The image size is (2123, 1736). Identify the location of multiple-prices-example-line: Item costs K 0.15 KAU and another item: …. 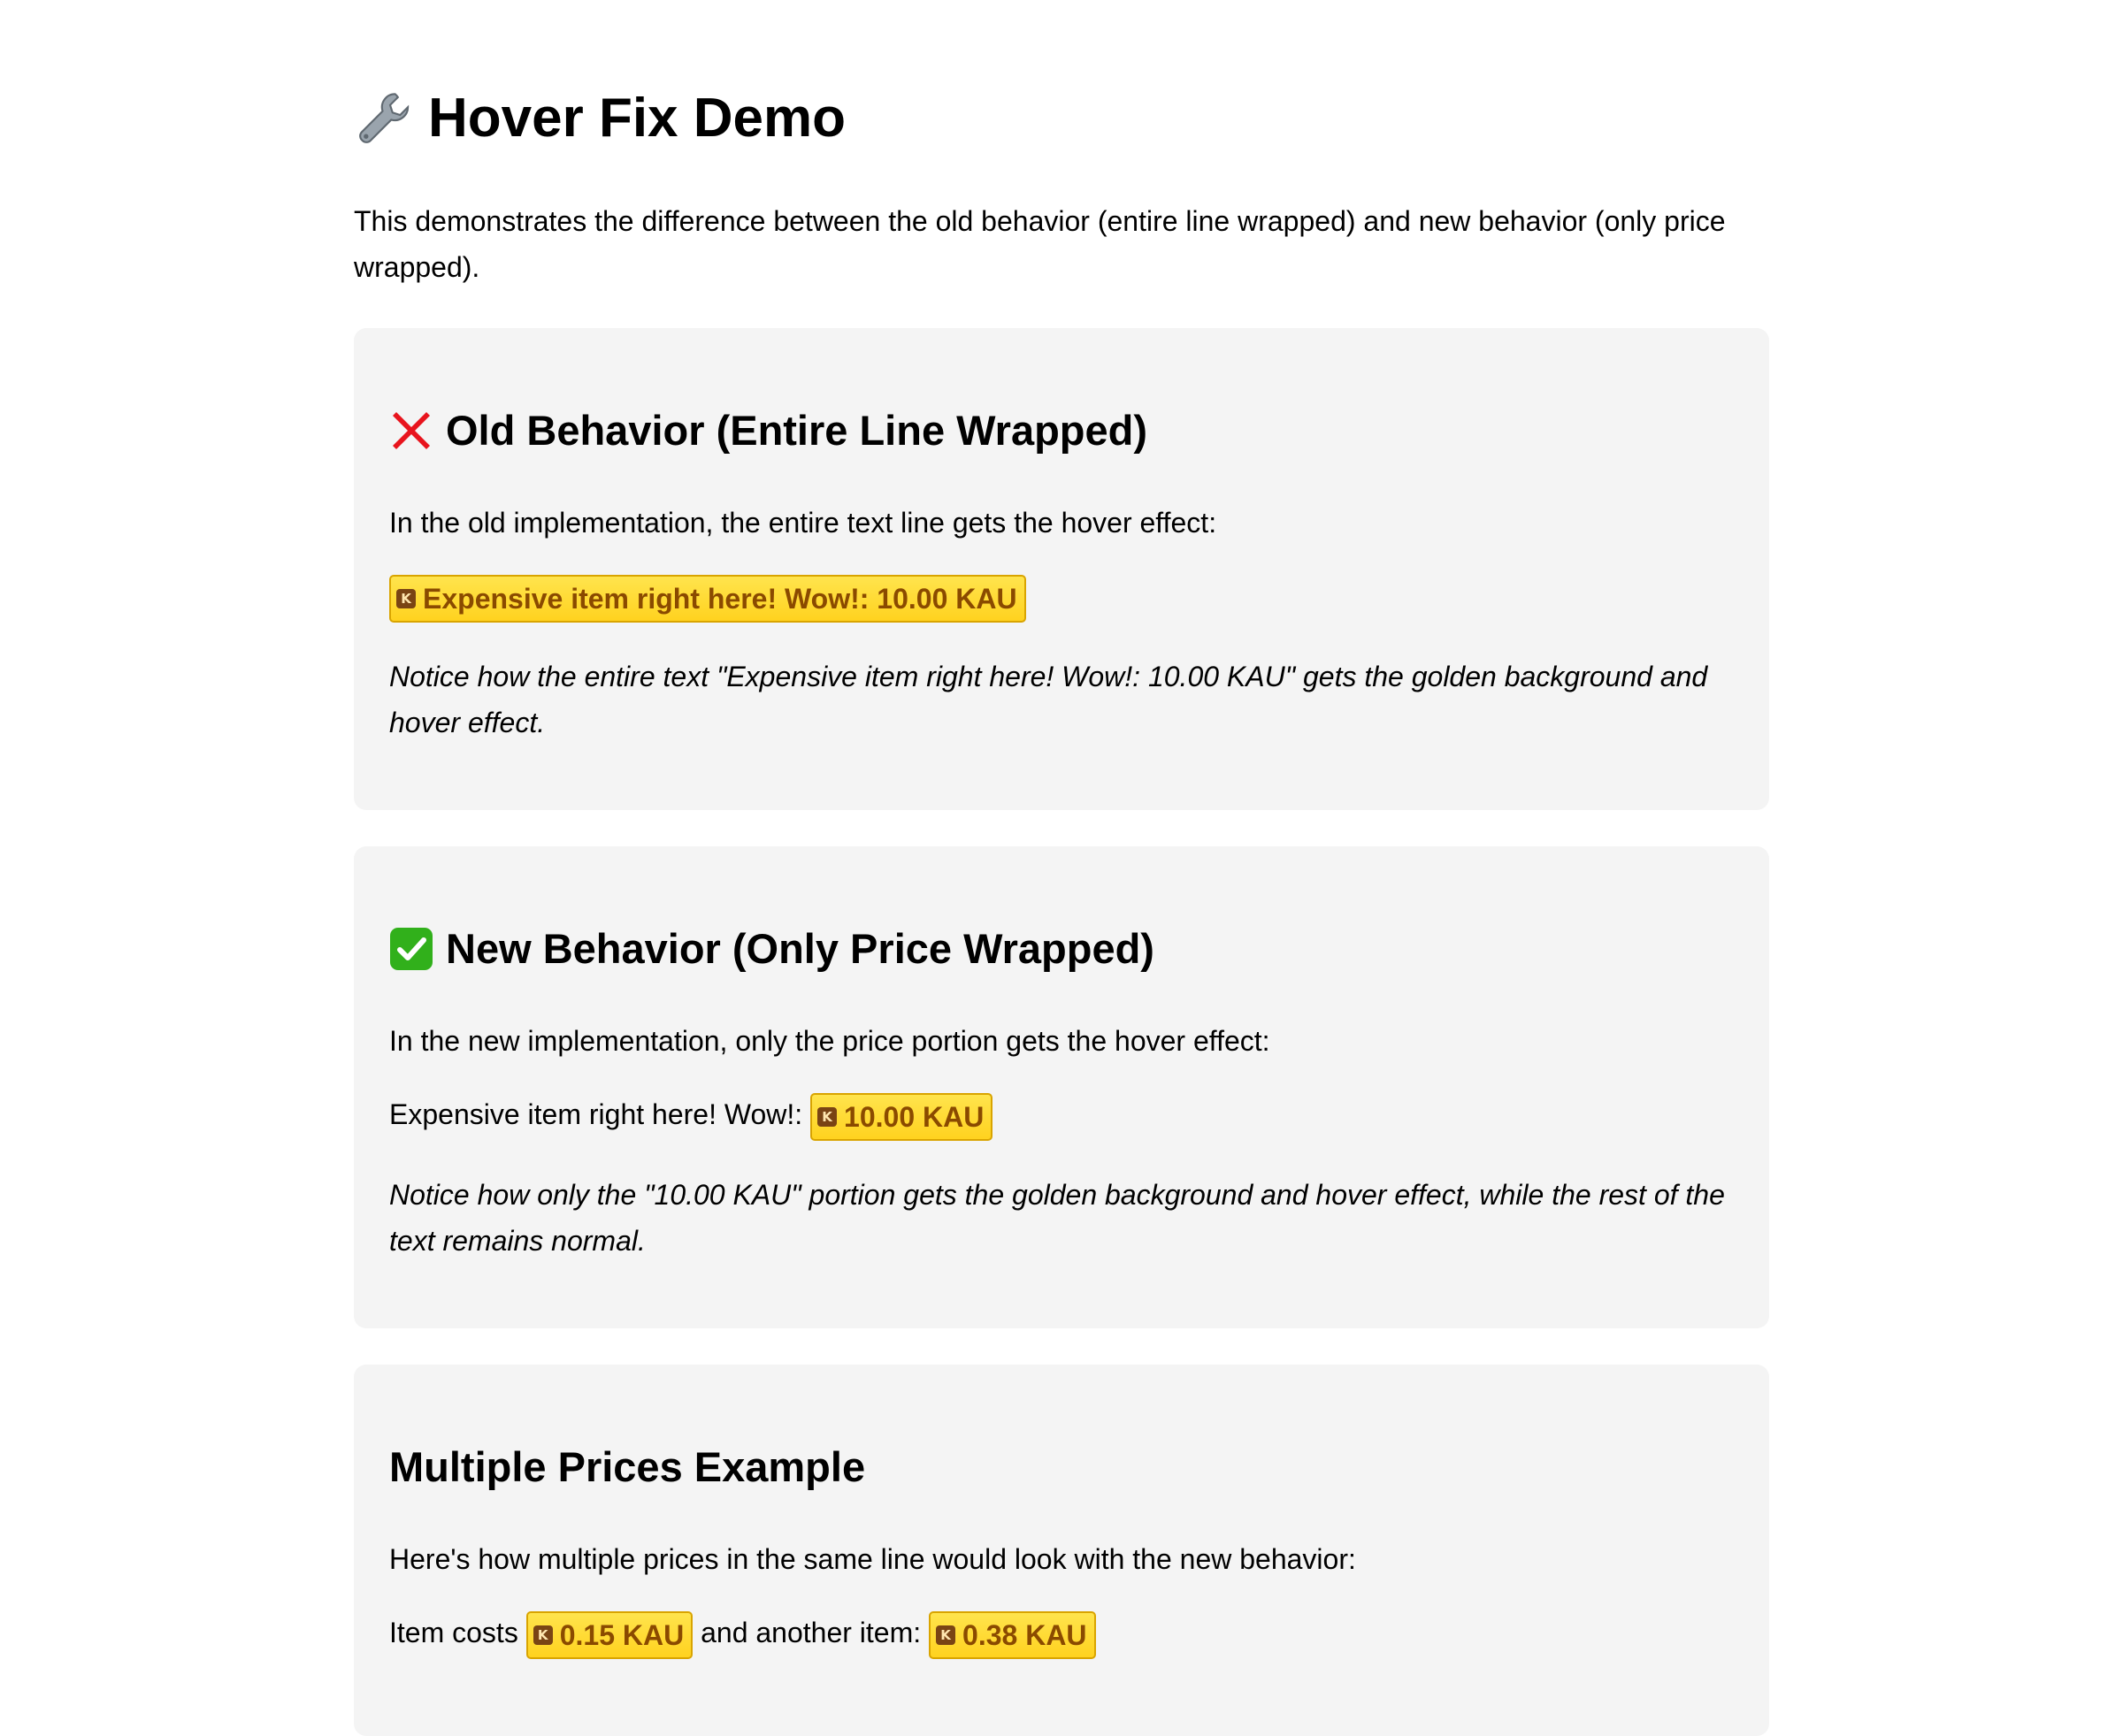
(1061, 1634).